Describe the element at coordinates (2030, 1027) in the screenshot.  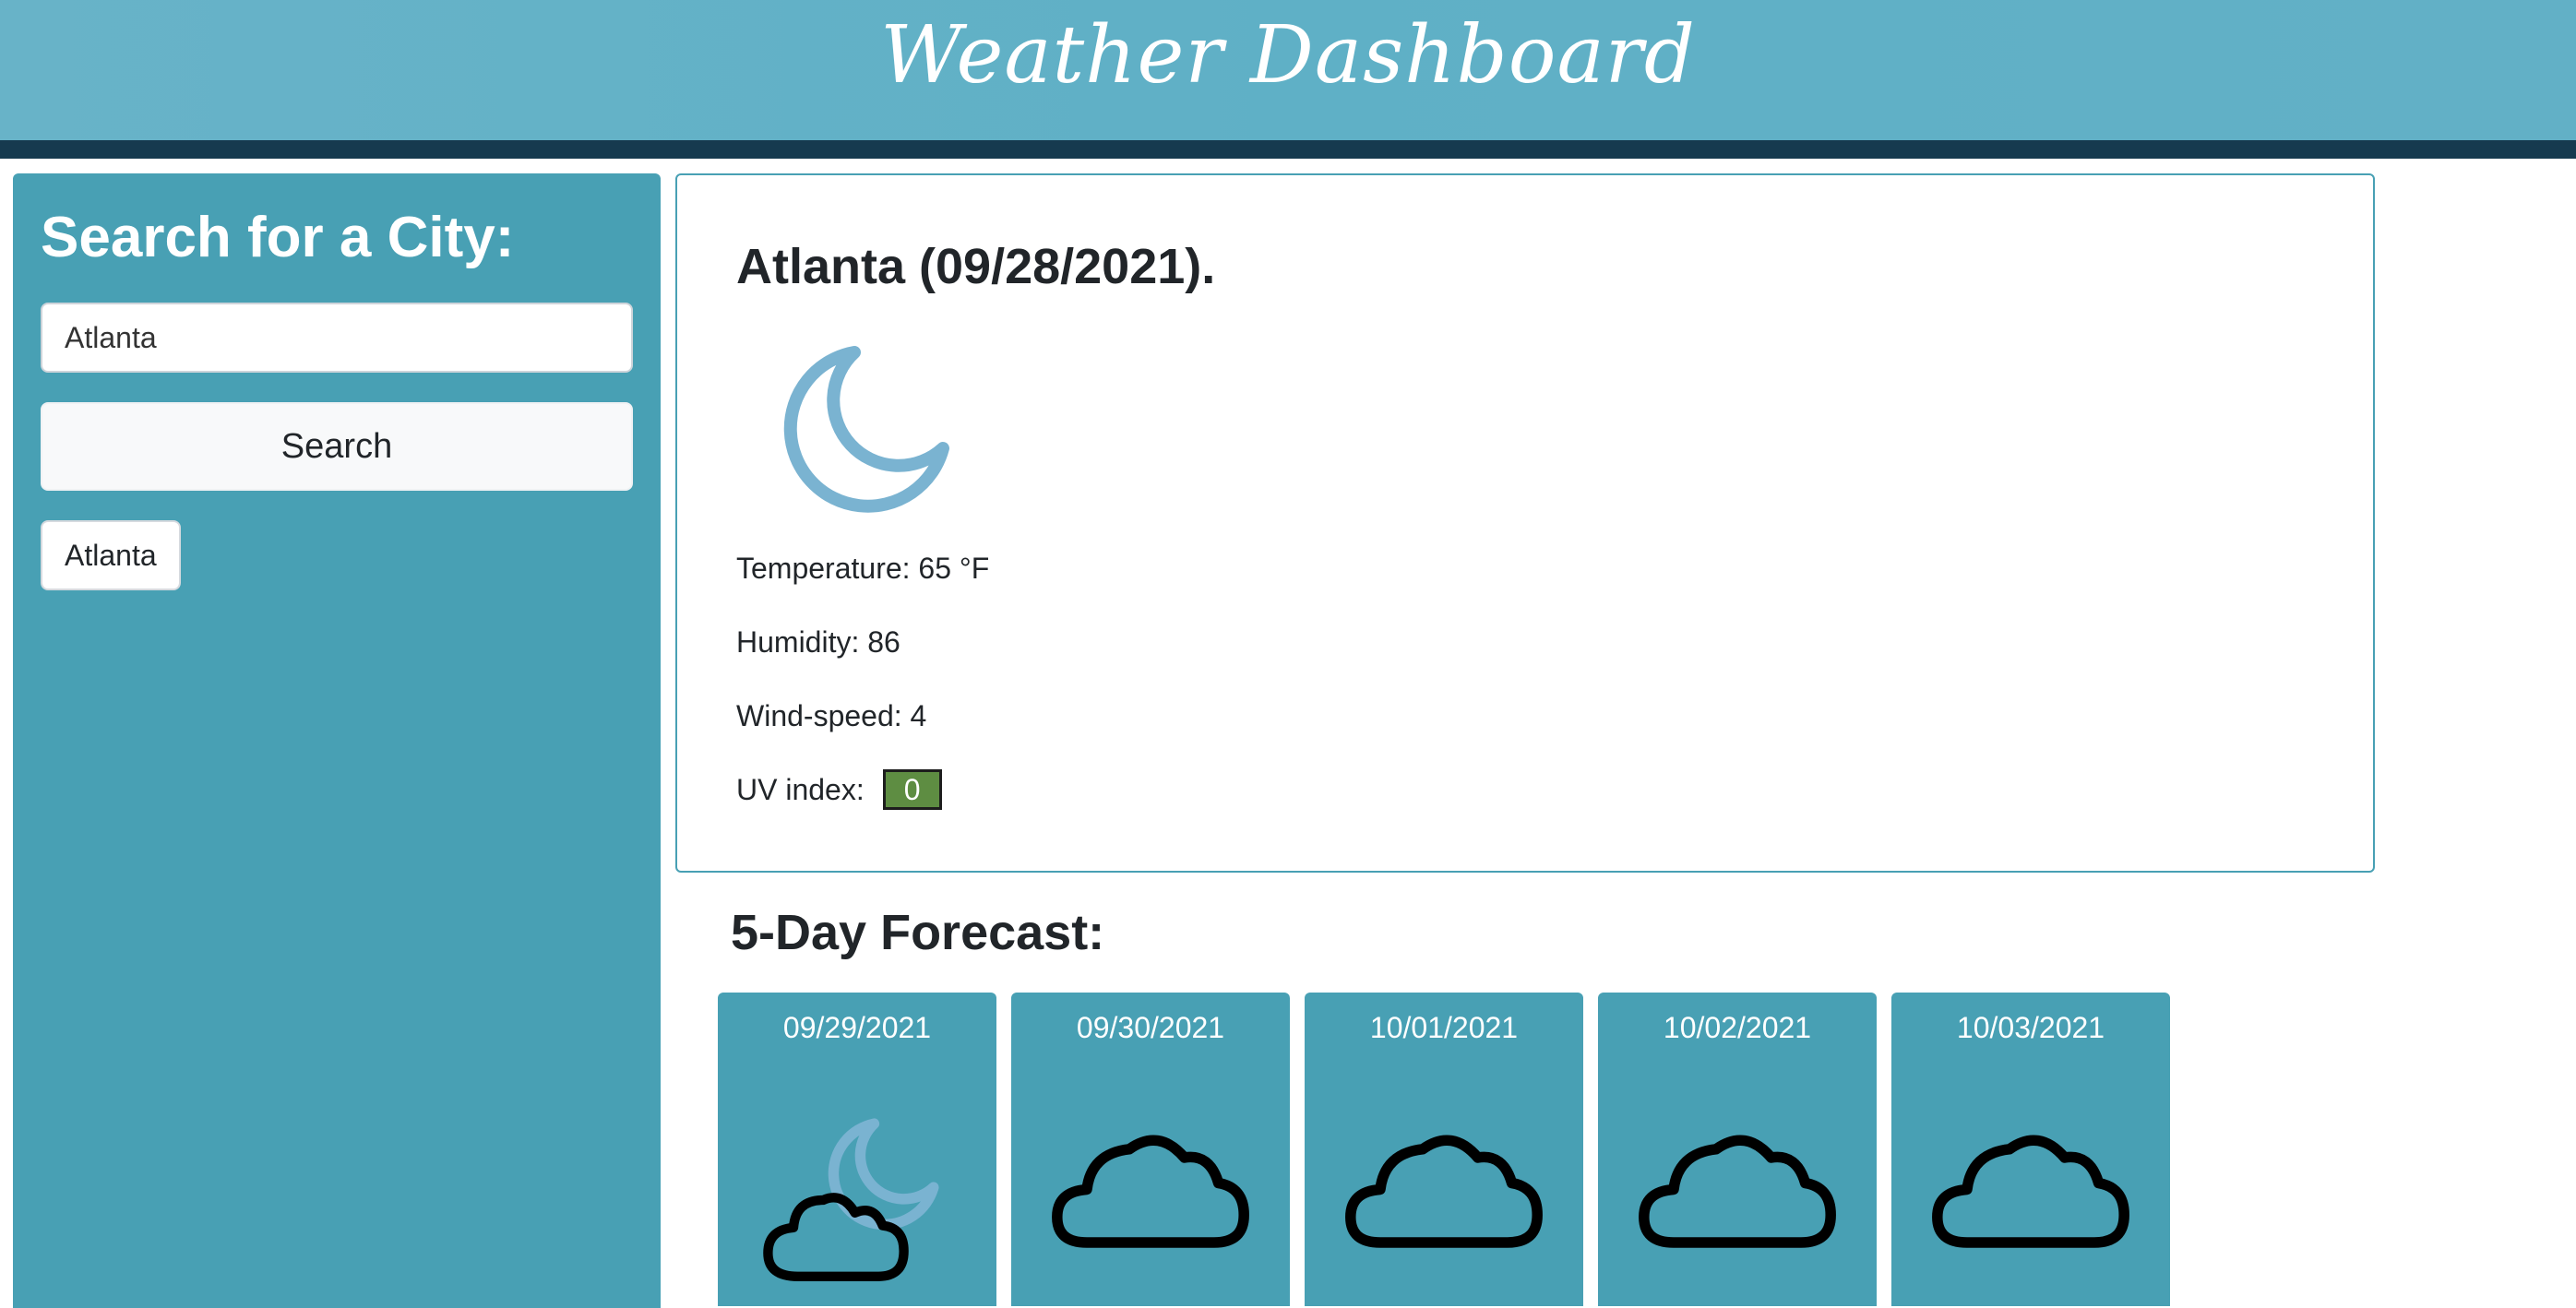
I see `forecast-date: 10/03/2021` at that location.